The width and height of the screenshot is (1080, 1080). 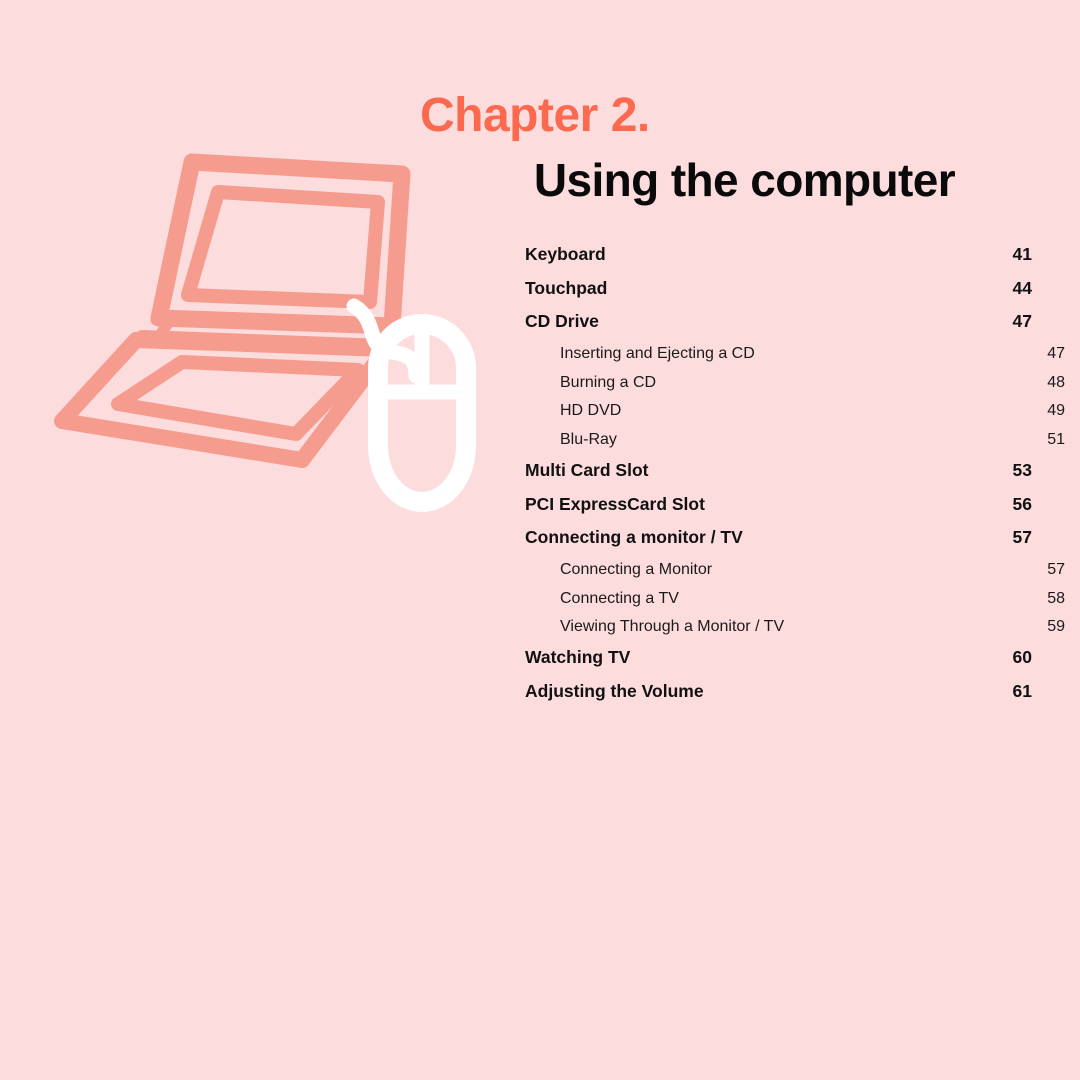 I want to click on page-title: Using the computer, so click(x=744, y=180).